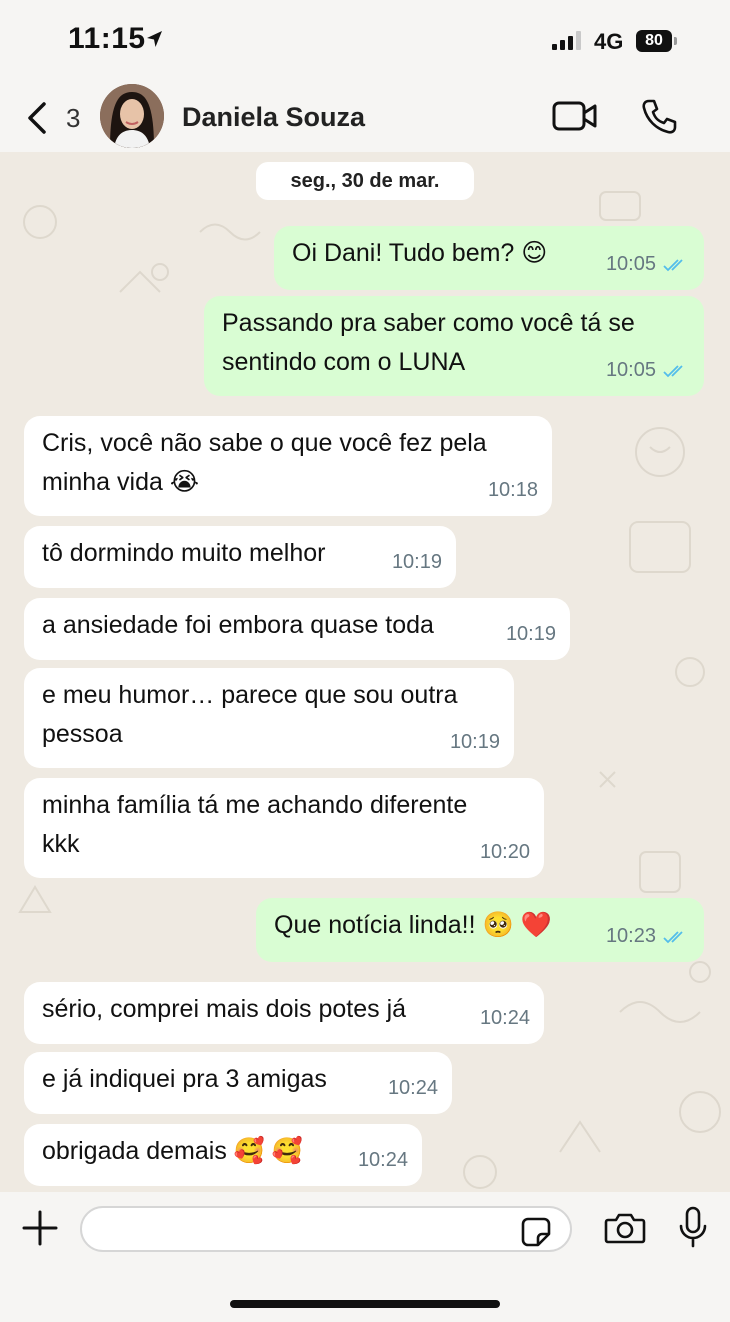 The image size is (730, 1322). I want to click on message-bubble-incoming: obrigada demais 🥰 🥰 10:24, so click(223, 1155).